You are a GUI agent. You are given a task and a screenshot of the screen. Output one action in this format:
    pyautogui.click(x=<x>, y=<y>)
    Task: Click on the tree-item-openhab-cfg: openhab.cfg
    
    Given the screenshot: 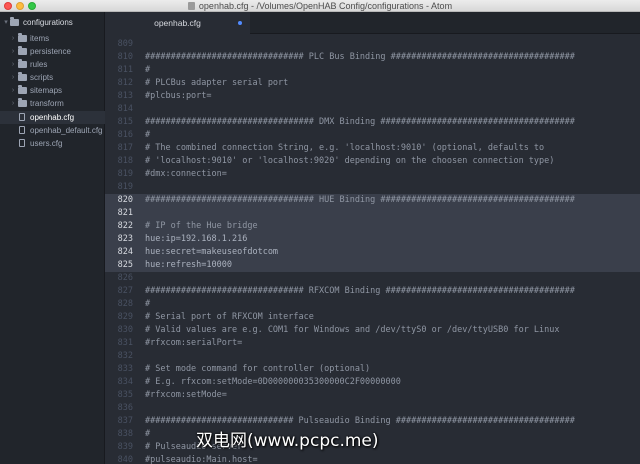 What is the action you would take?
    pyautogui.click(x=52, y=117)
    